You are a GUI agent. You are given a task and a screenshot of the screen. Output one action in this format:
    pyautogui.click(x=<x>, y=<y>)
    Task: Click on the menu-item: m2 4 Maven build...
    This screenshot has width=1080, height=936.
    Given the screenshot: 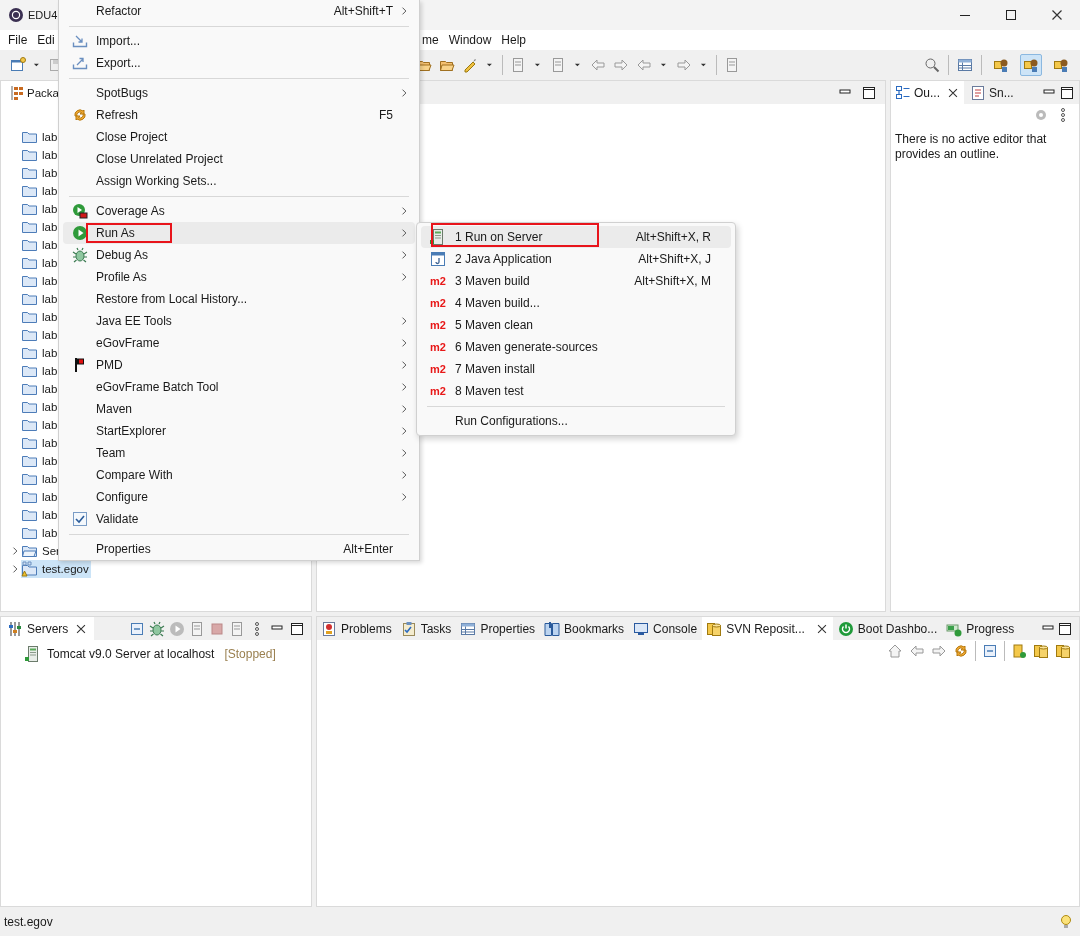 What is the action you would take?
    pyautogui.click(x=576, y=303)
    